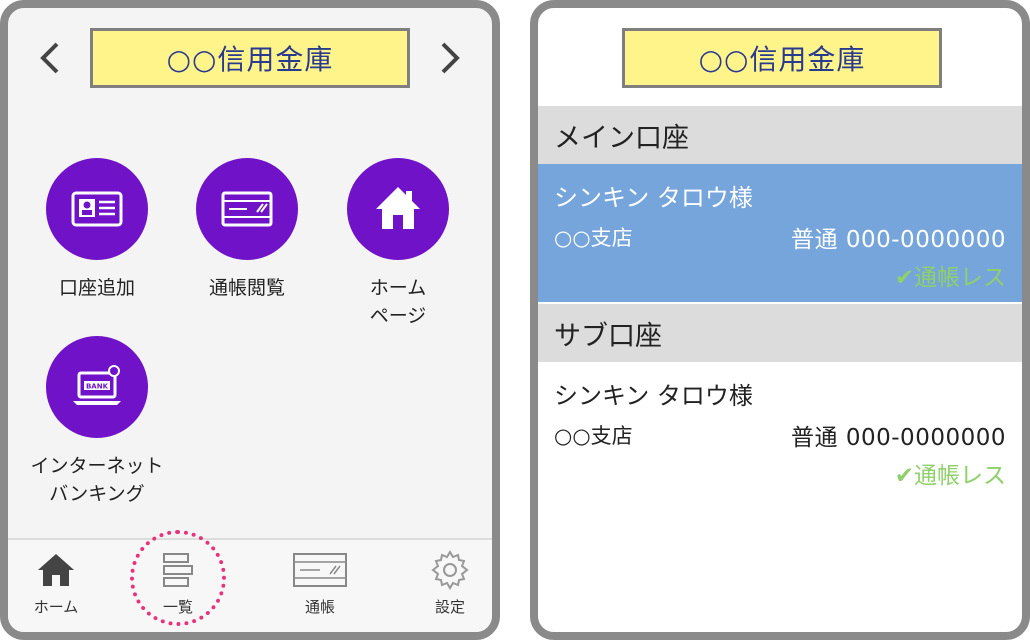 Image resolution: width=1030 pixels, height=640 pixels. What do you see at coordinates (96, 288) in the screenshot?
I see `menu-label: 口座追加` at bounding box center [96, 288].